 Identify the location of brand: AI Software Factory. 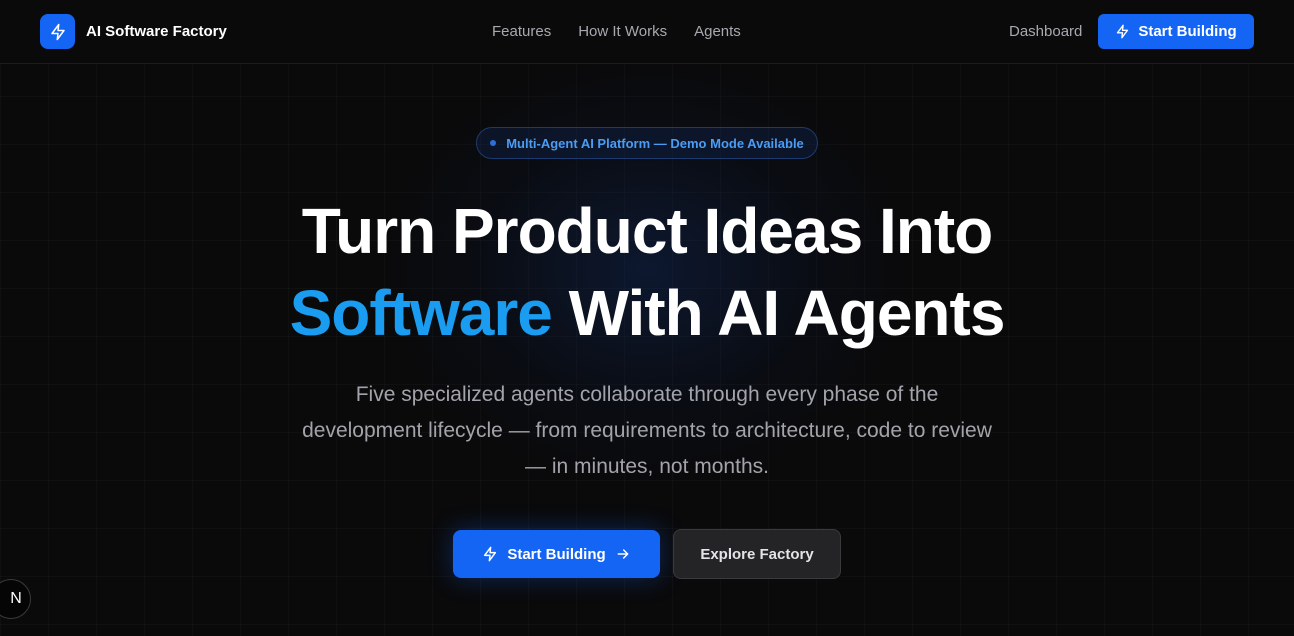
(133, 31).